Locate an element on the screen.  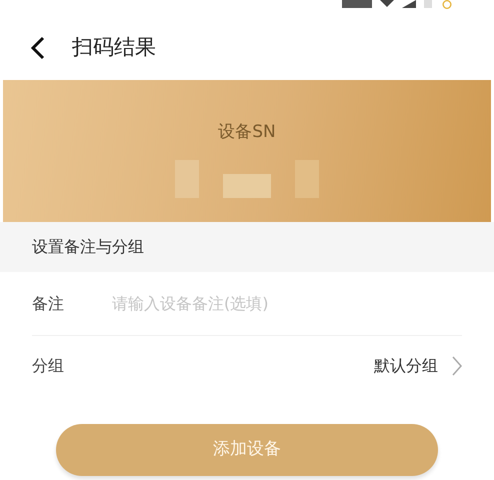
section-title: 设置备注与分组 is located at coordinates (88, 247).